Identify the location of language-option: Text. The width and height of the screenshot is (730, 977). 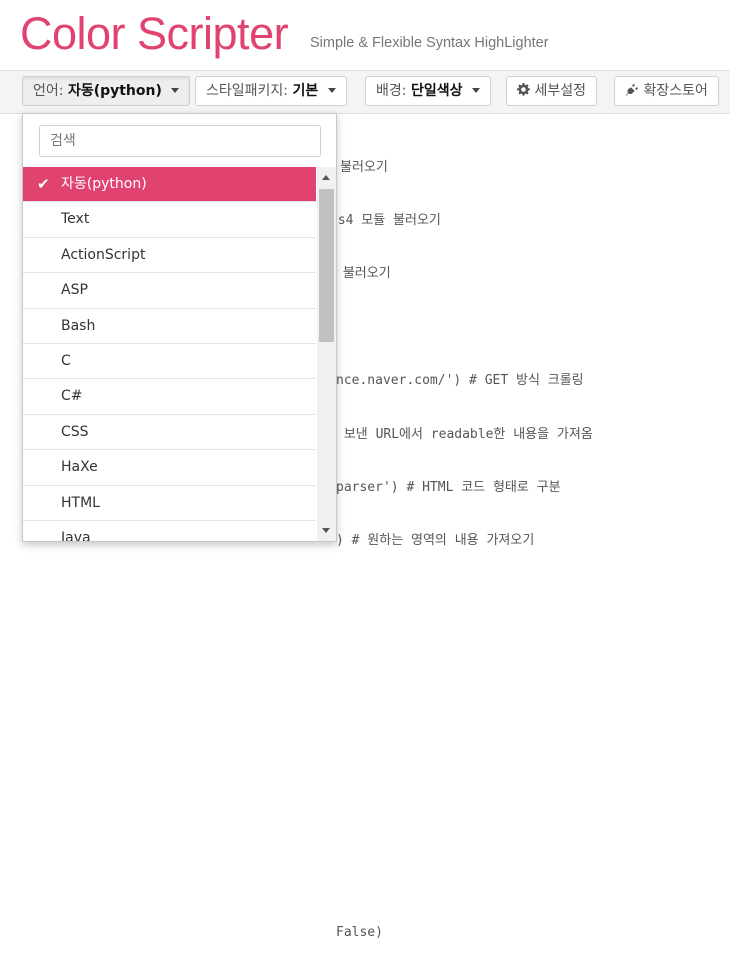
(169, 220).